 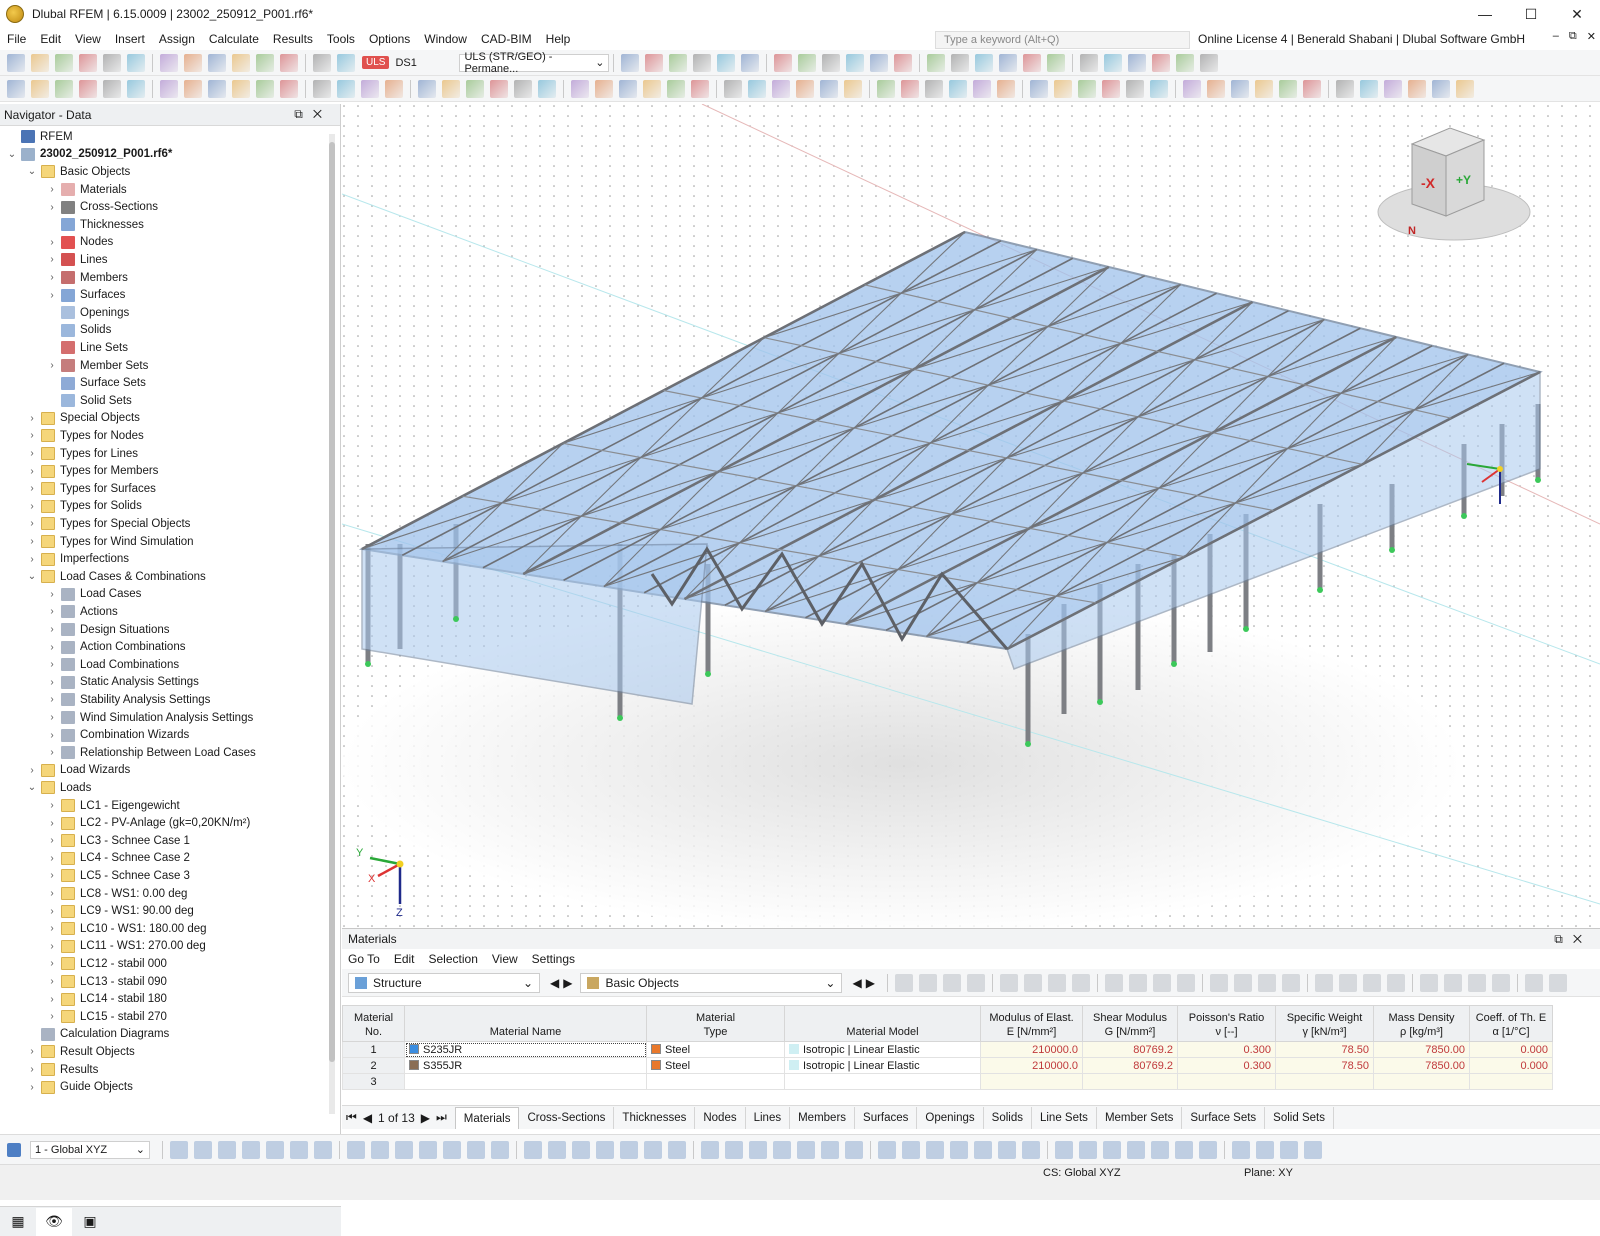 What do you see at coordinates (54, 1221) in the screenshot?
I see `display-tab-icon: 👁` at bounding box center [54, 1221].